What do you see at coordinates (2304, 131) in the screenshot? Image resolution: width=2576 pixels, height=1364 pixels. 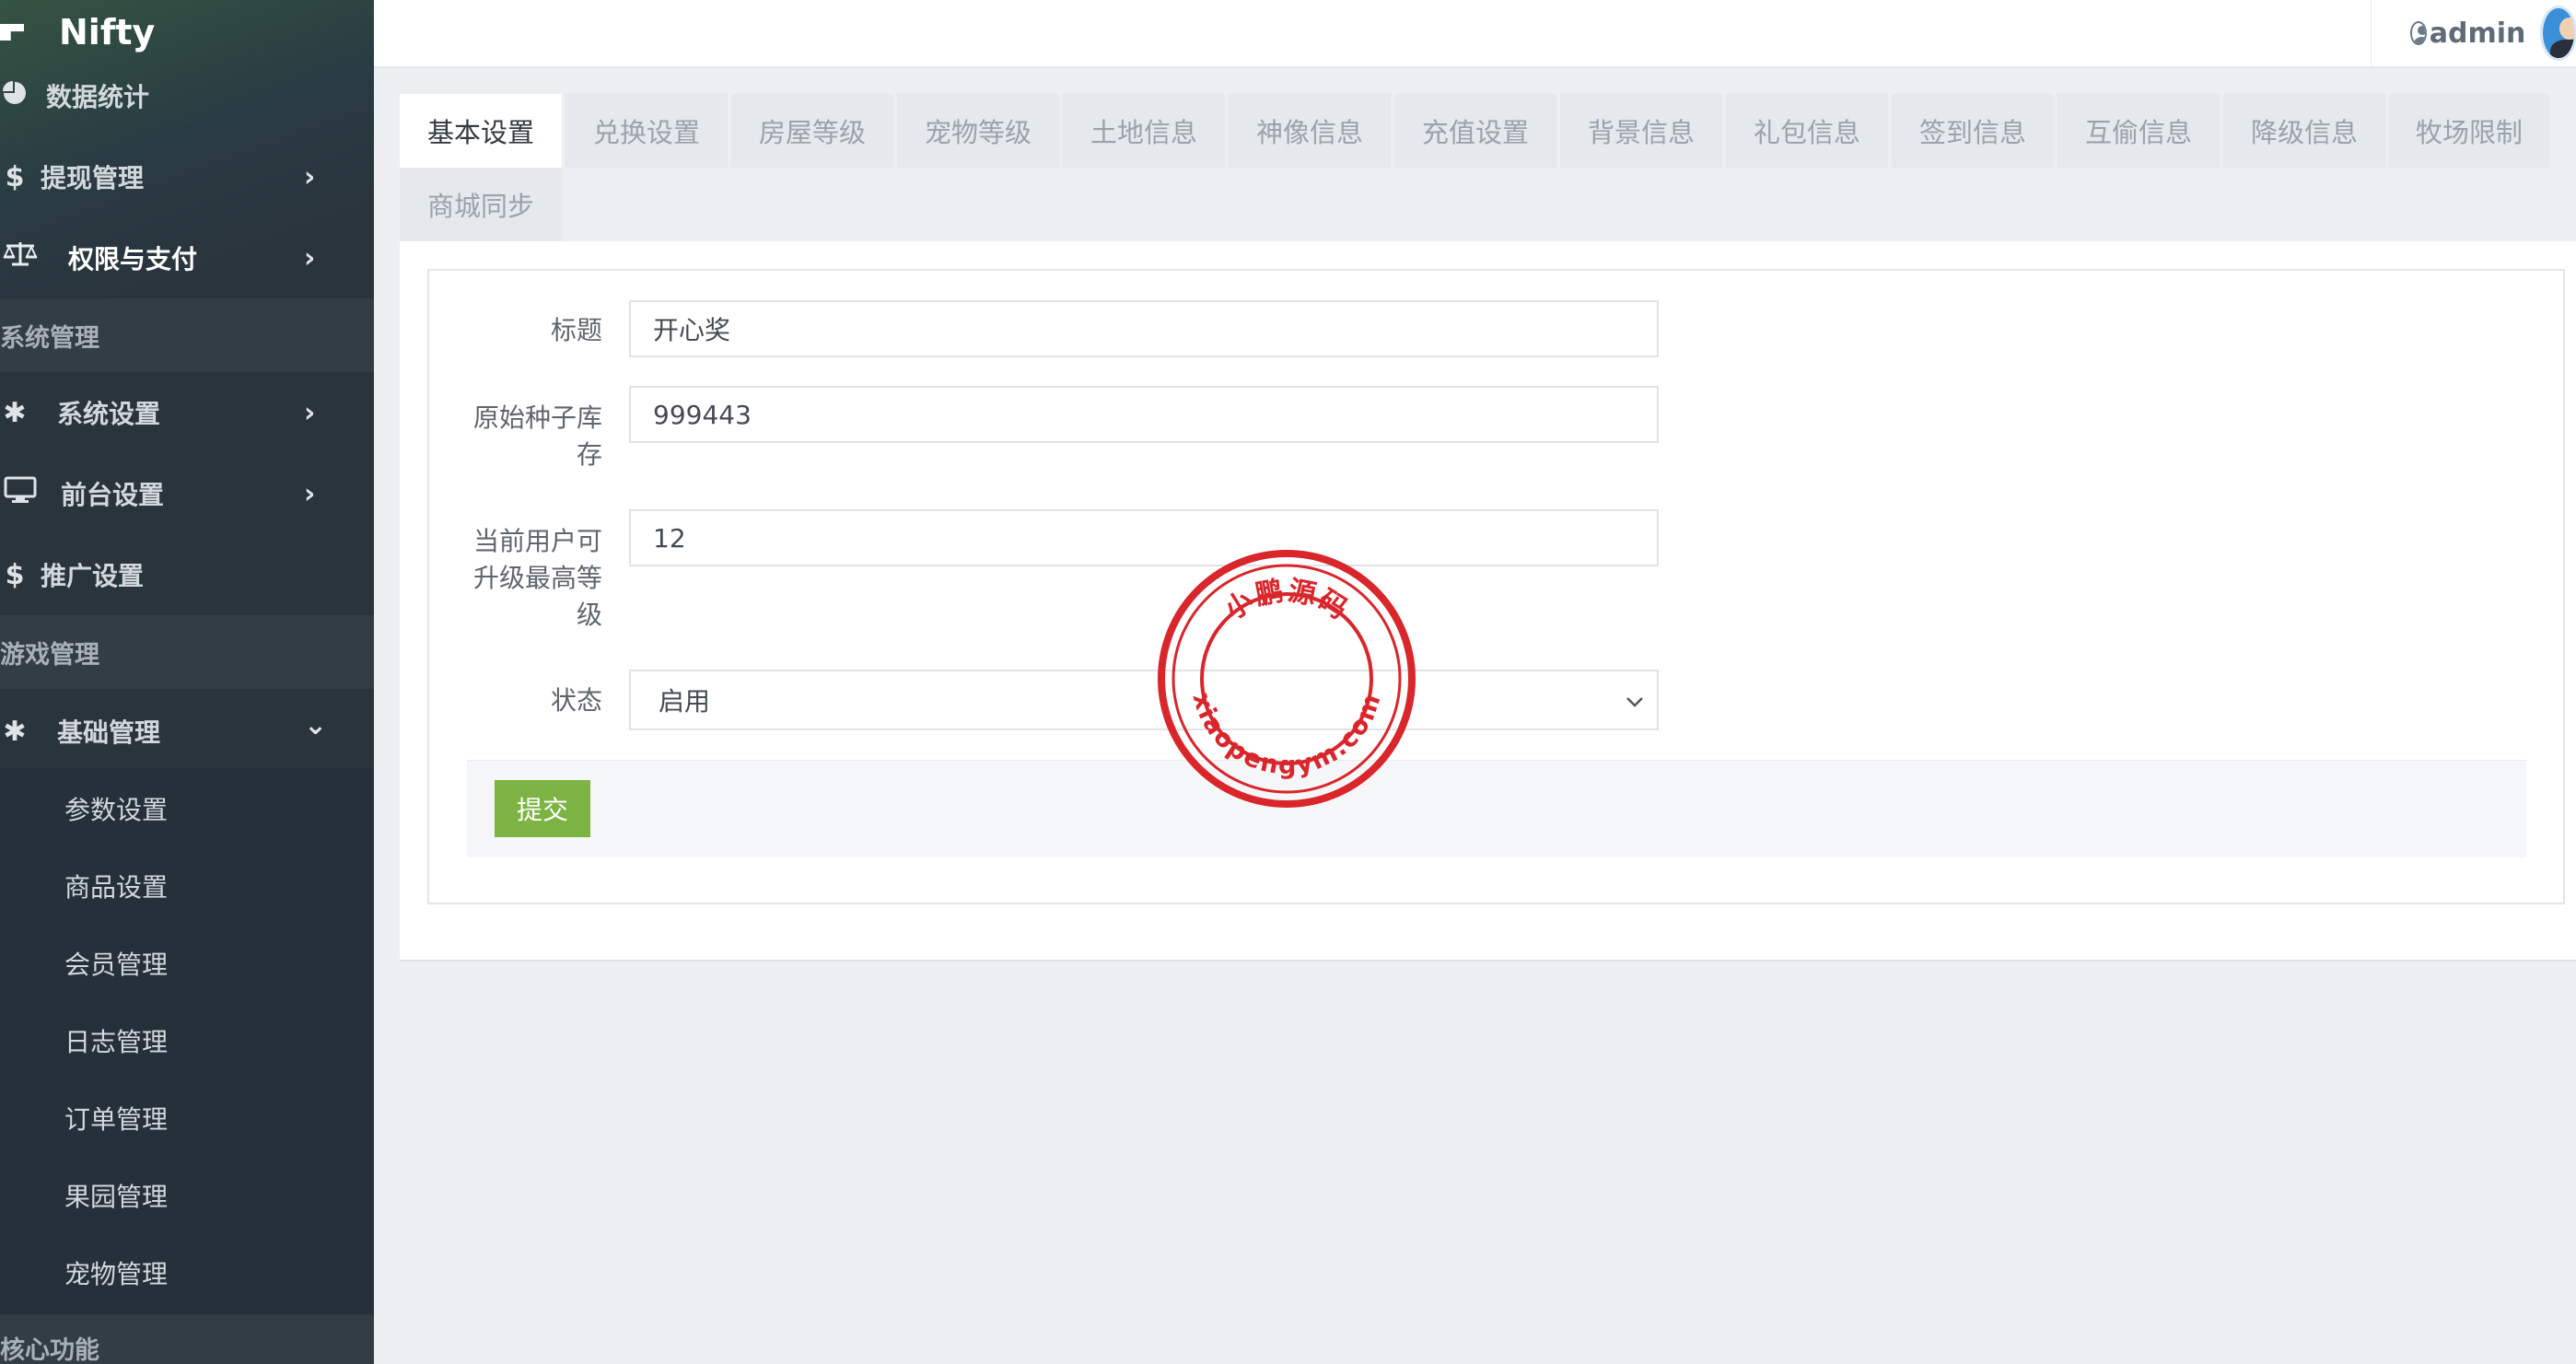 I see `tab-downgrade-info: 降级信息` at bounding box center [2304, 131].